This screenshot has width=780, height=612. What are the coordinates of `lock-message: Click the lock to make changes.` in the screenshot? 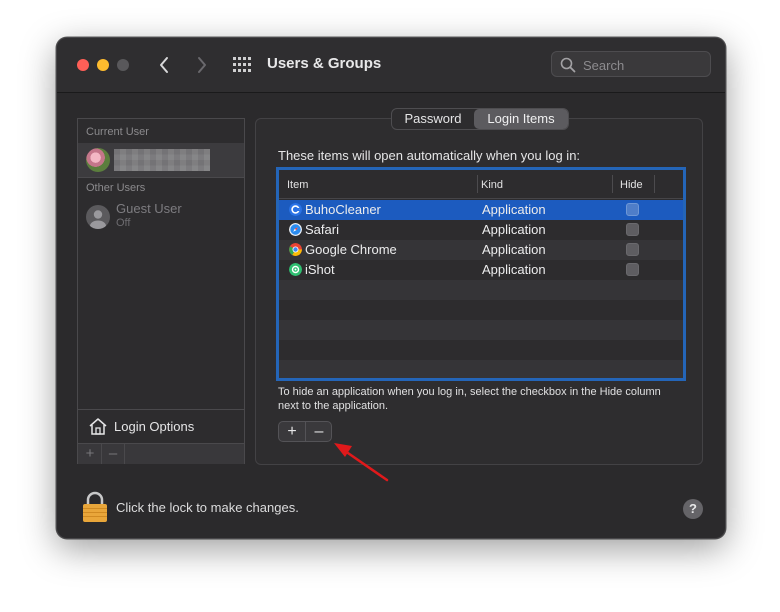 It's located at (207, 507).